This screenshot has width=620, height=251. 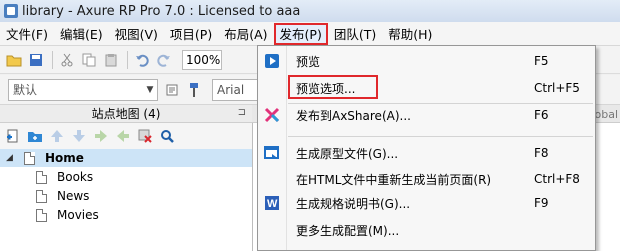 What do you see at coordinates (194, 90) in the screenshot?
I see `format-painter-icon` at bounding box center [194, 90].